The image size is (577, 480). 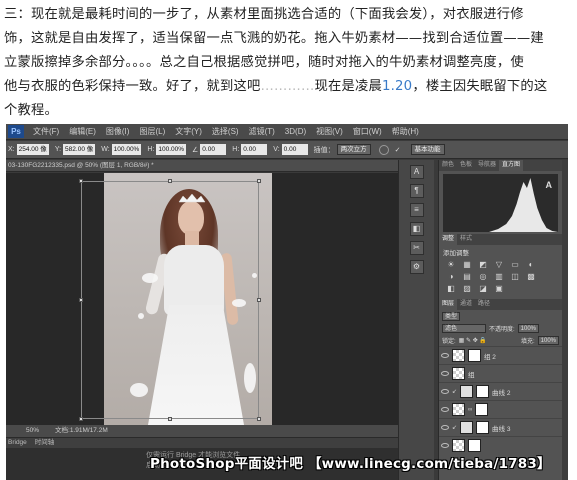 What do you see at coordinates (500, 409) in the screenshot?
I see `layer-row: ∞` at bounding box center [500, 409].